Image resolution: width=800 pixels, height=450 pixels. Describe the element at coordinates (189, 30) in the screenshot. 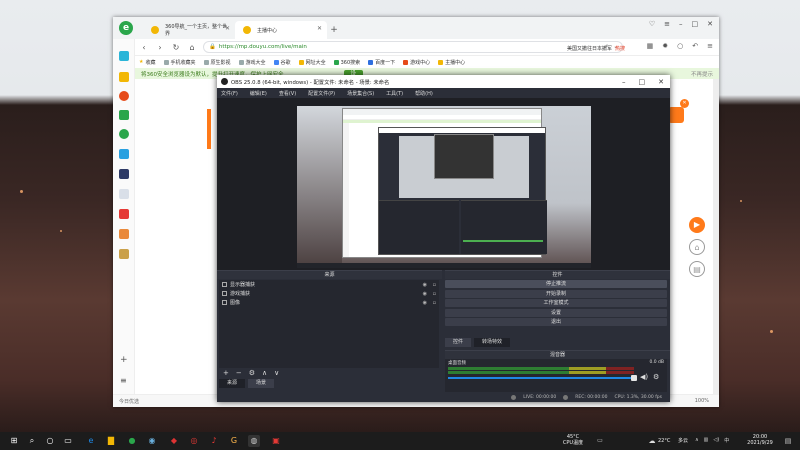

I see `tab-360nav: 360导航_一个主页，整个世界 ✕` at that location.